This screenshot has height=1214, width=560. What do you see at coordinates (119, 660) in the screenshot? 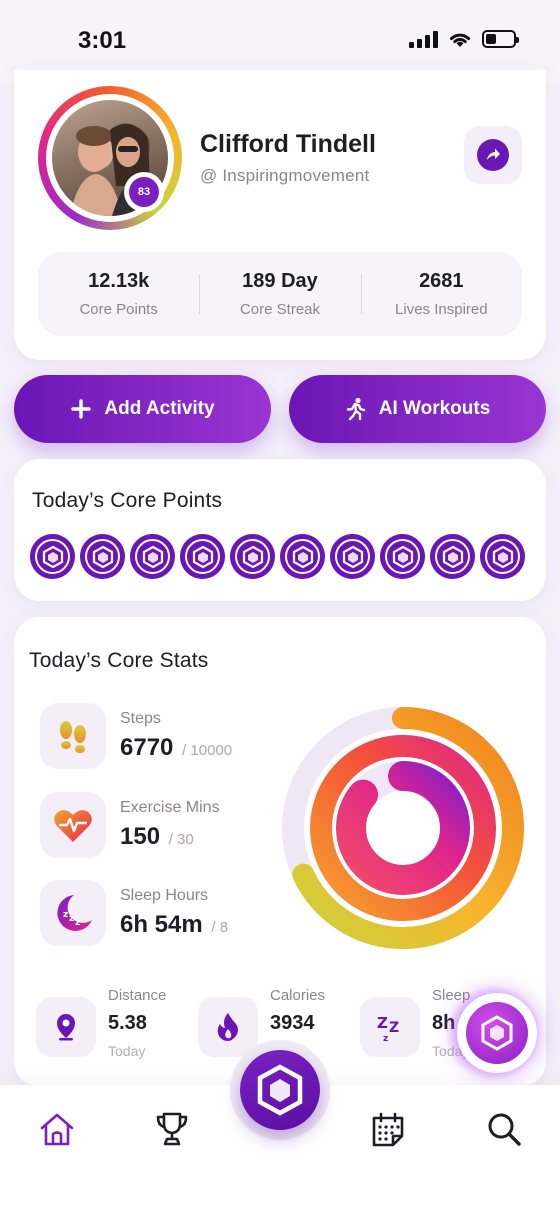
I see `core-stats-title: Today’s Core Stats` at bounding box center [119, 660].